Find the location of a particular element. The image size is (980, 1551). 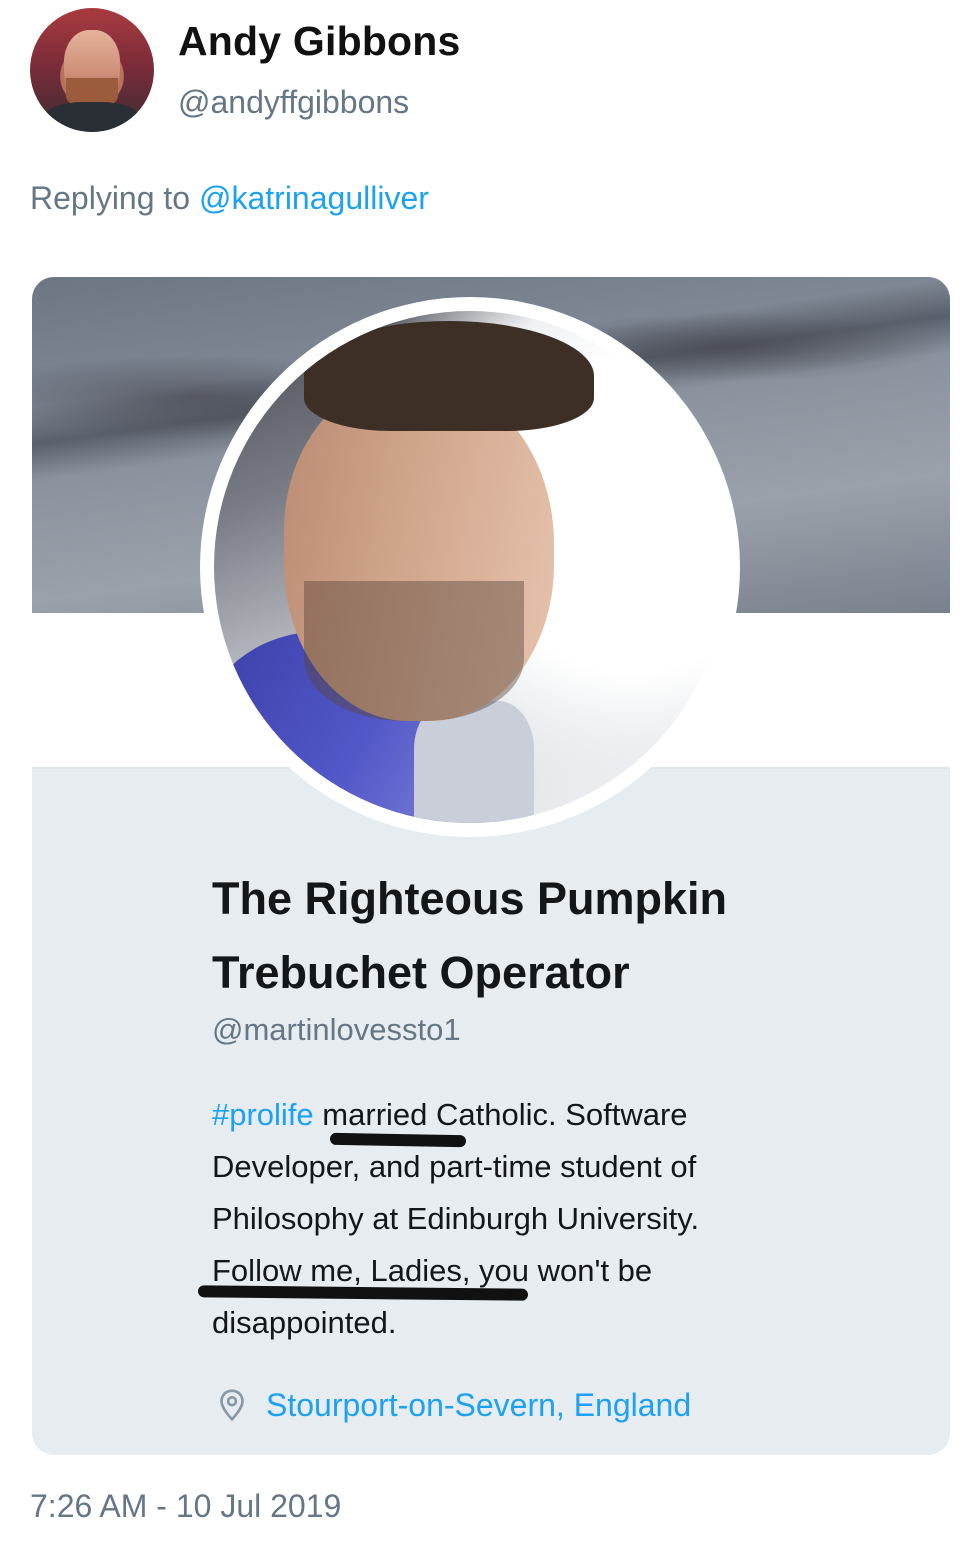

display-name-line1: The Righteous Pumpkin is located at coordinates (470, 898).